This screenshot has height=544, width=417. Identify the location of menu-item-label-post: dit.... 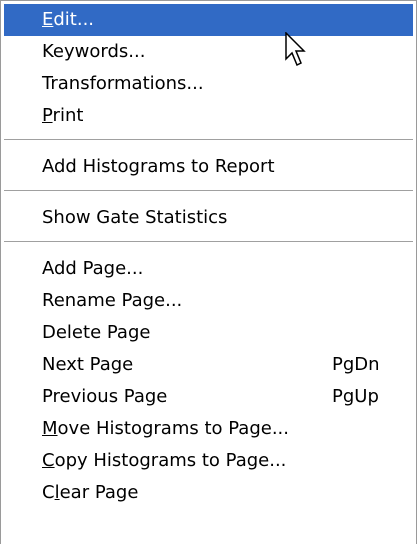
(74, 19).